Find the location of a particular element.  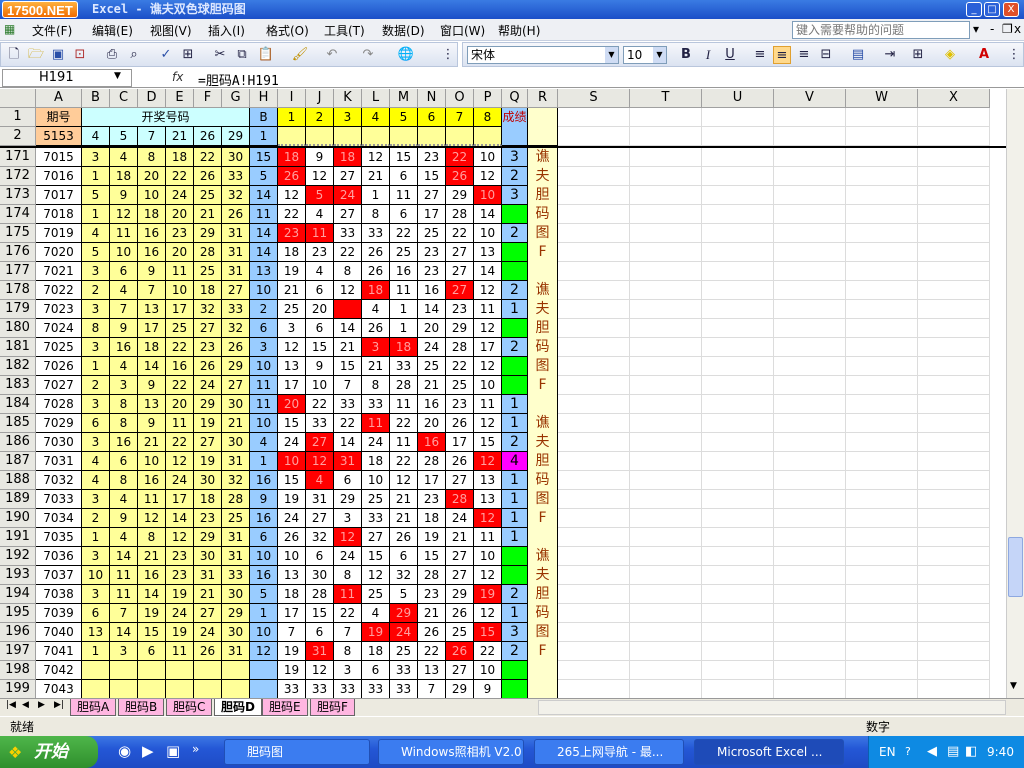

ball-cell: 26 is located at coordinates (236, 214).